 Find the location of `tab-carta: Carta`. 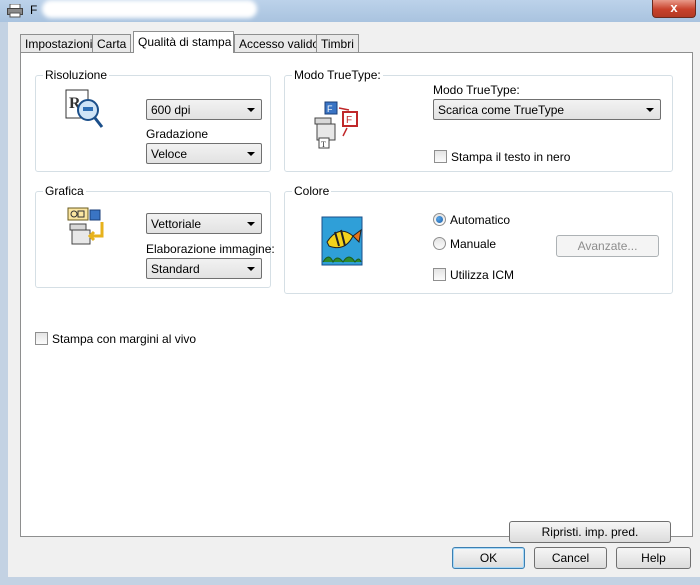

tab-carta: Carta is located at coordinates (112, 43).